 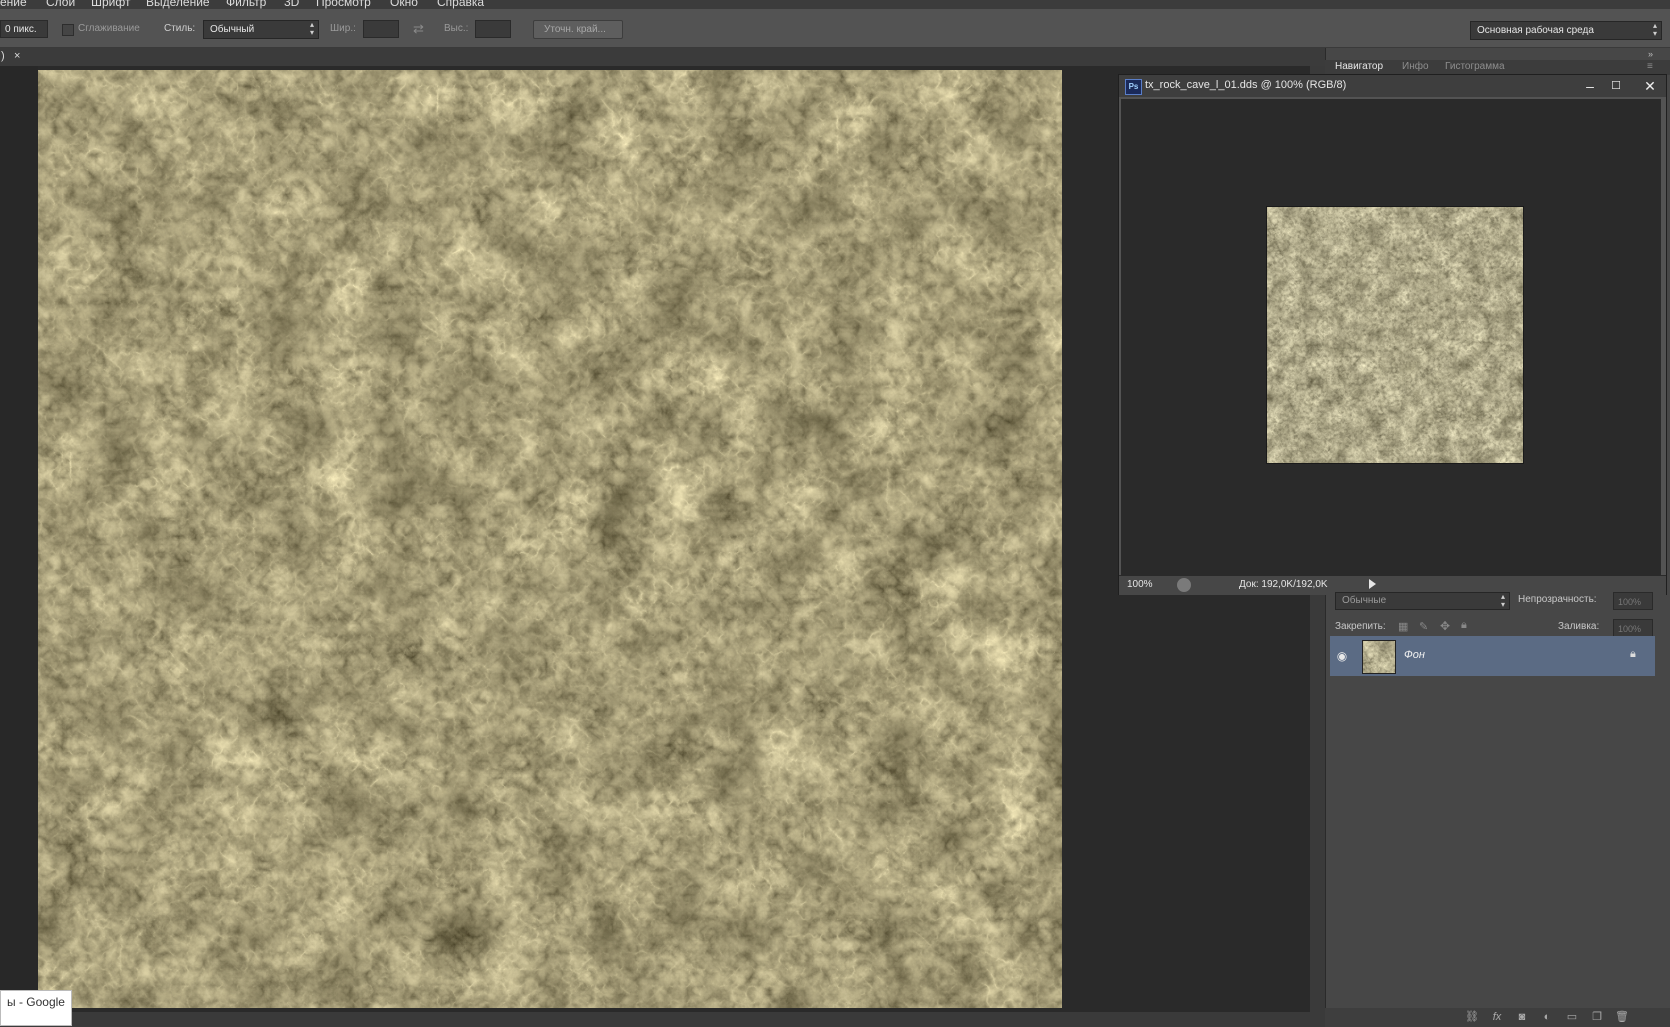 What do you see at coordinates (1597, 1017) in the screenshot?
I see `new-layer-icon: ❐` at bounding box center [1597, 1017].